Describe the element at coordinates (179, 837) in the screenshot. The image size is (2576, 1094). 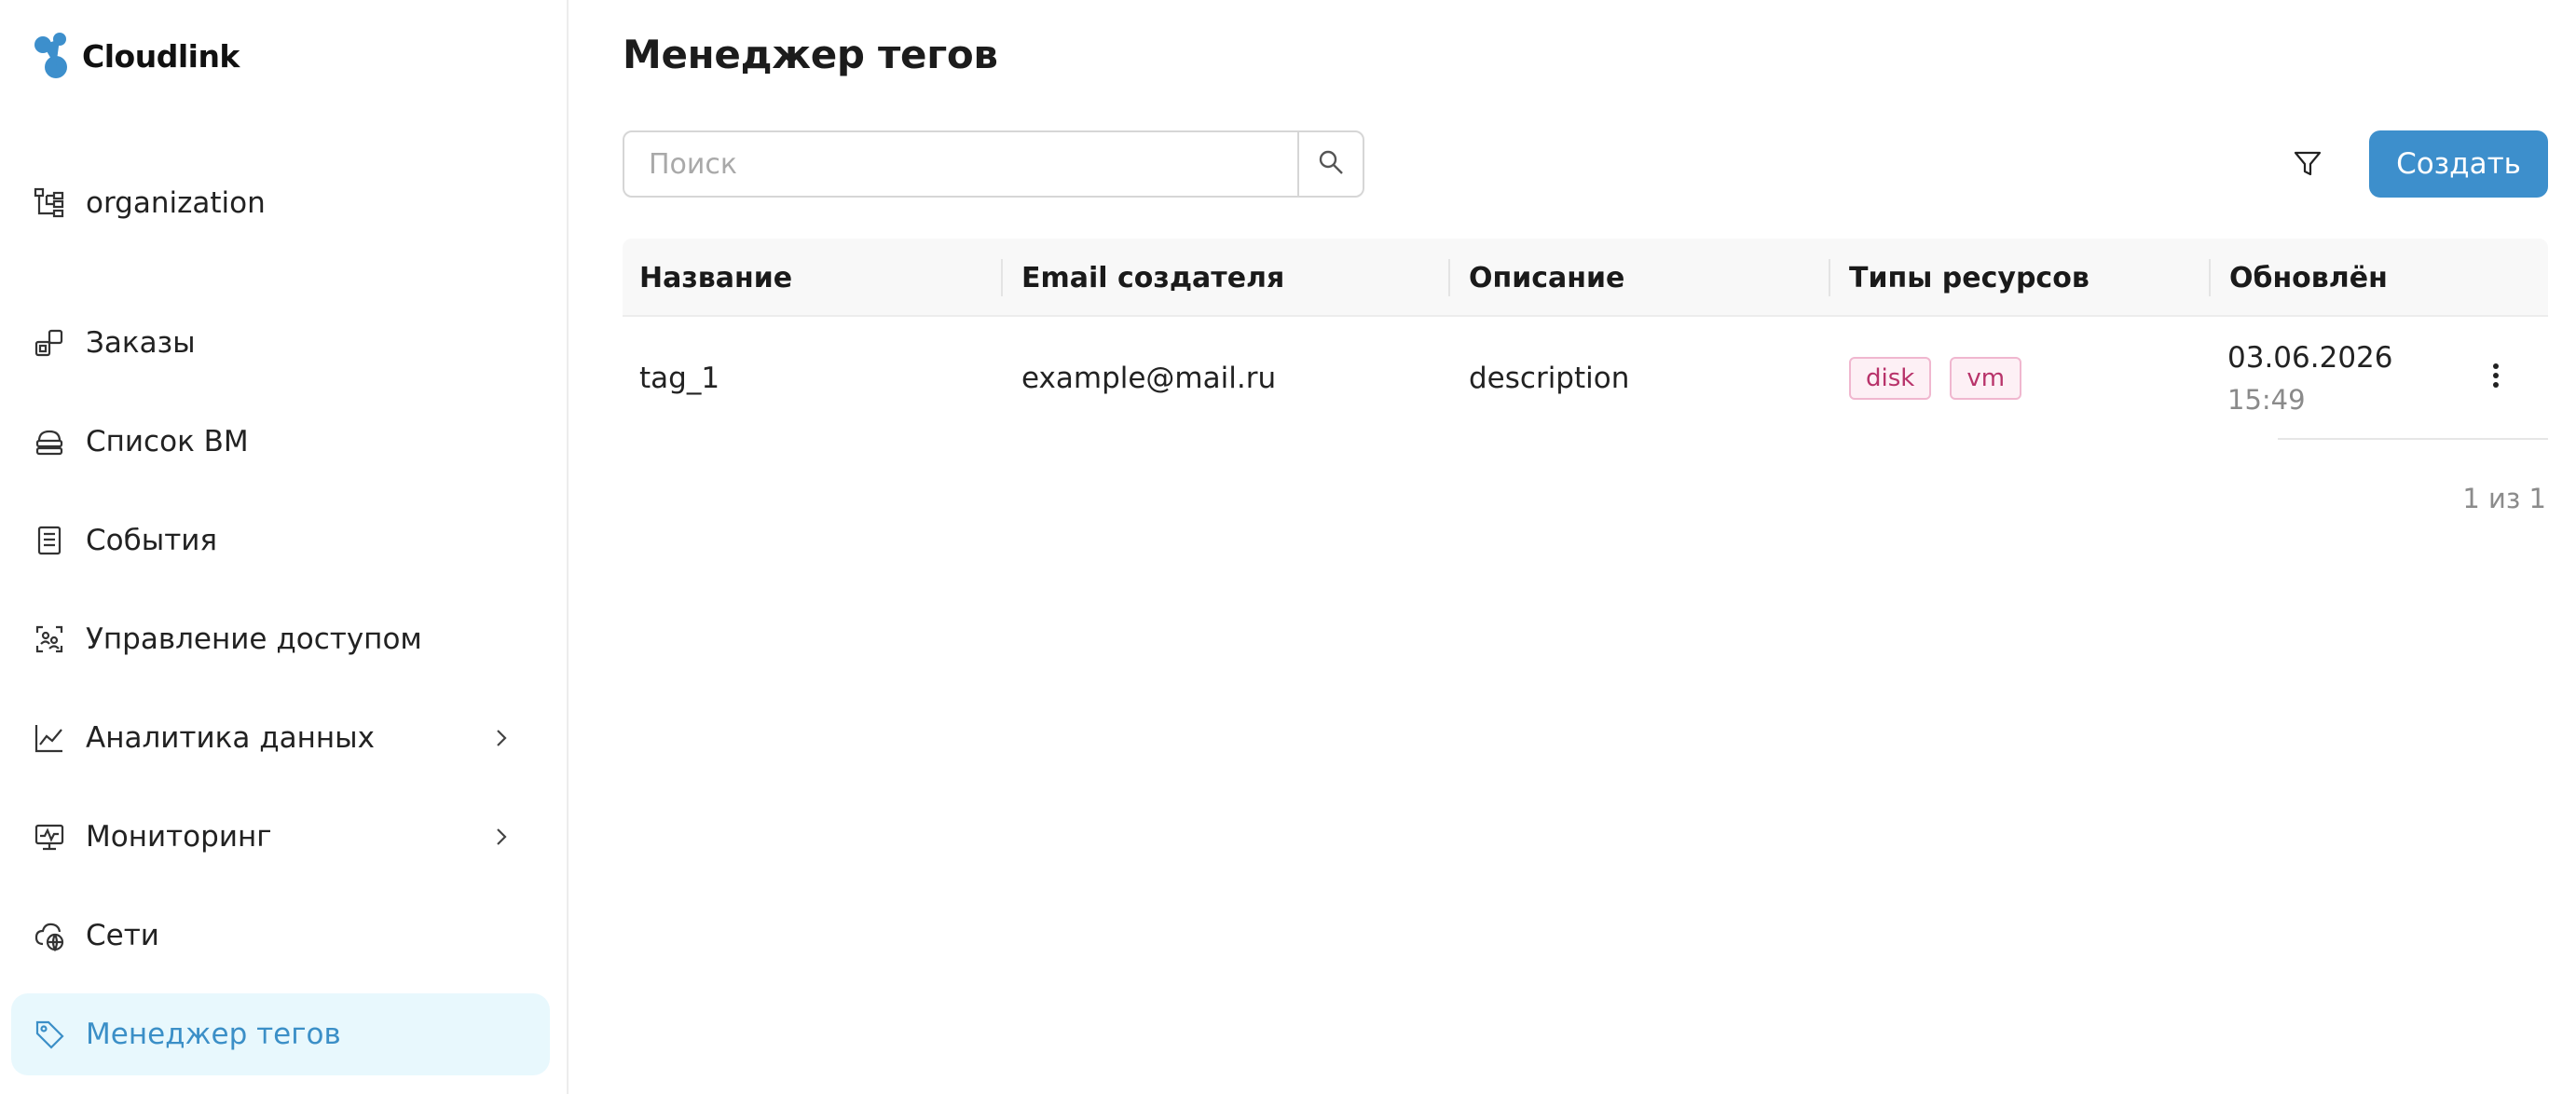
I see `sidebar-item-label: Мониторинг` at that location.